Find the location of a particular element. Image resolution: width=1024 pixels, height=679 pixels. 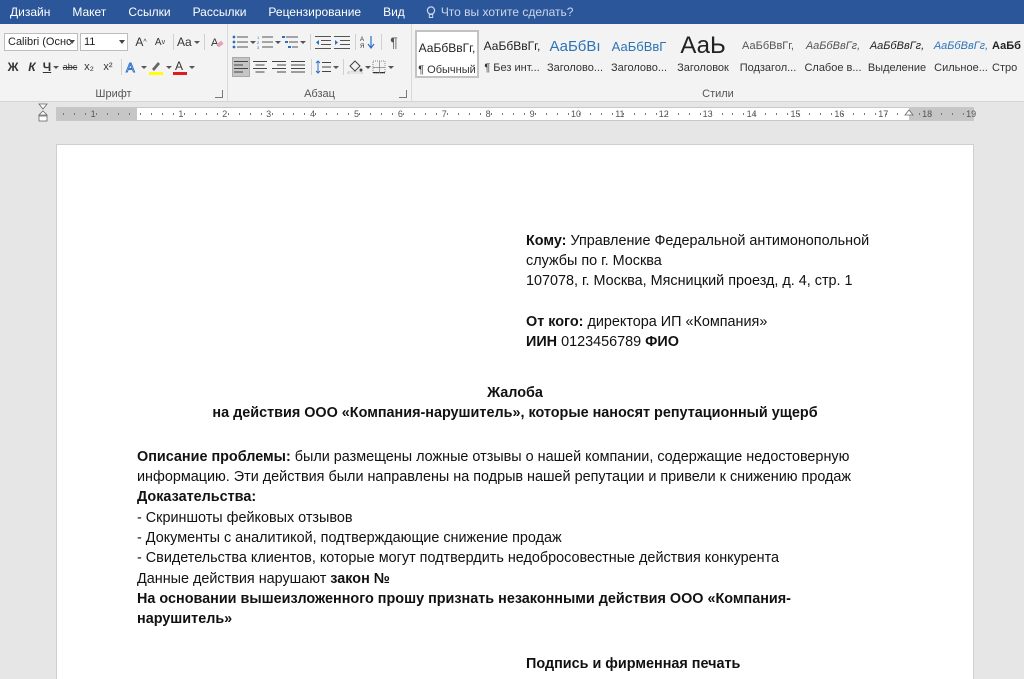

multilevel-list-button is located at coordinates (294, 42).